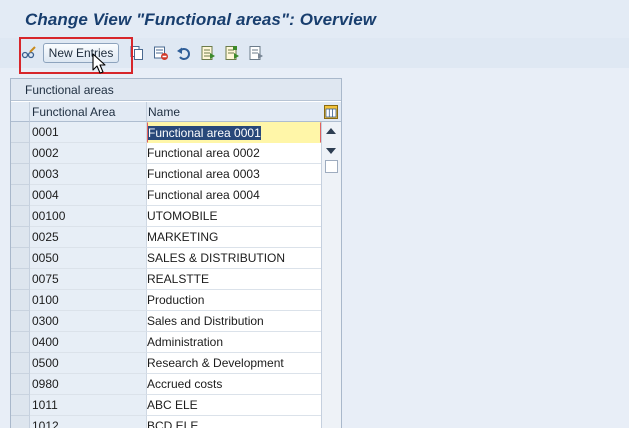 The height and width of the screenshot is (428, 629). I want to click on name-input-cell: Research & Development, so click(234, 363).